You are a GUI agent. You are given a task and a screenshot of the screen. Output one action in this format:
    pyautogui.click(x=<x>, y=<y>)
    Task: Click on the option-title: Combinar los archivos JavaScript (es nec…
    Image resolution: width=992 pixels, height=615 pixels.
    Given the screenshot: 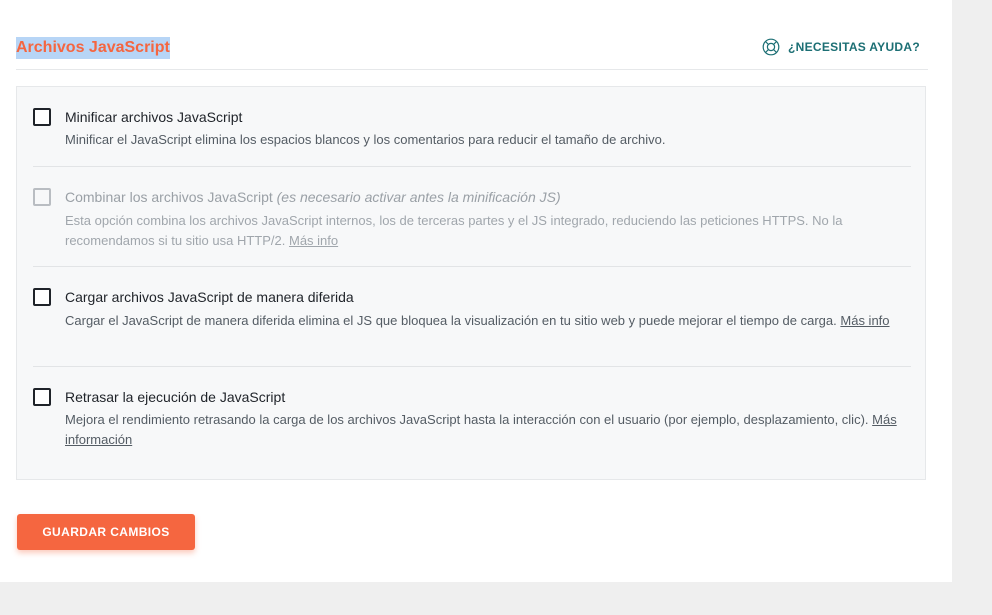 What is the action you would take?
    pyautogui.click(x=313, y=197)
    